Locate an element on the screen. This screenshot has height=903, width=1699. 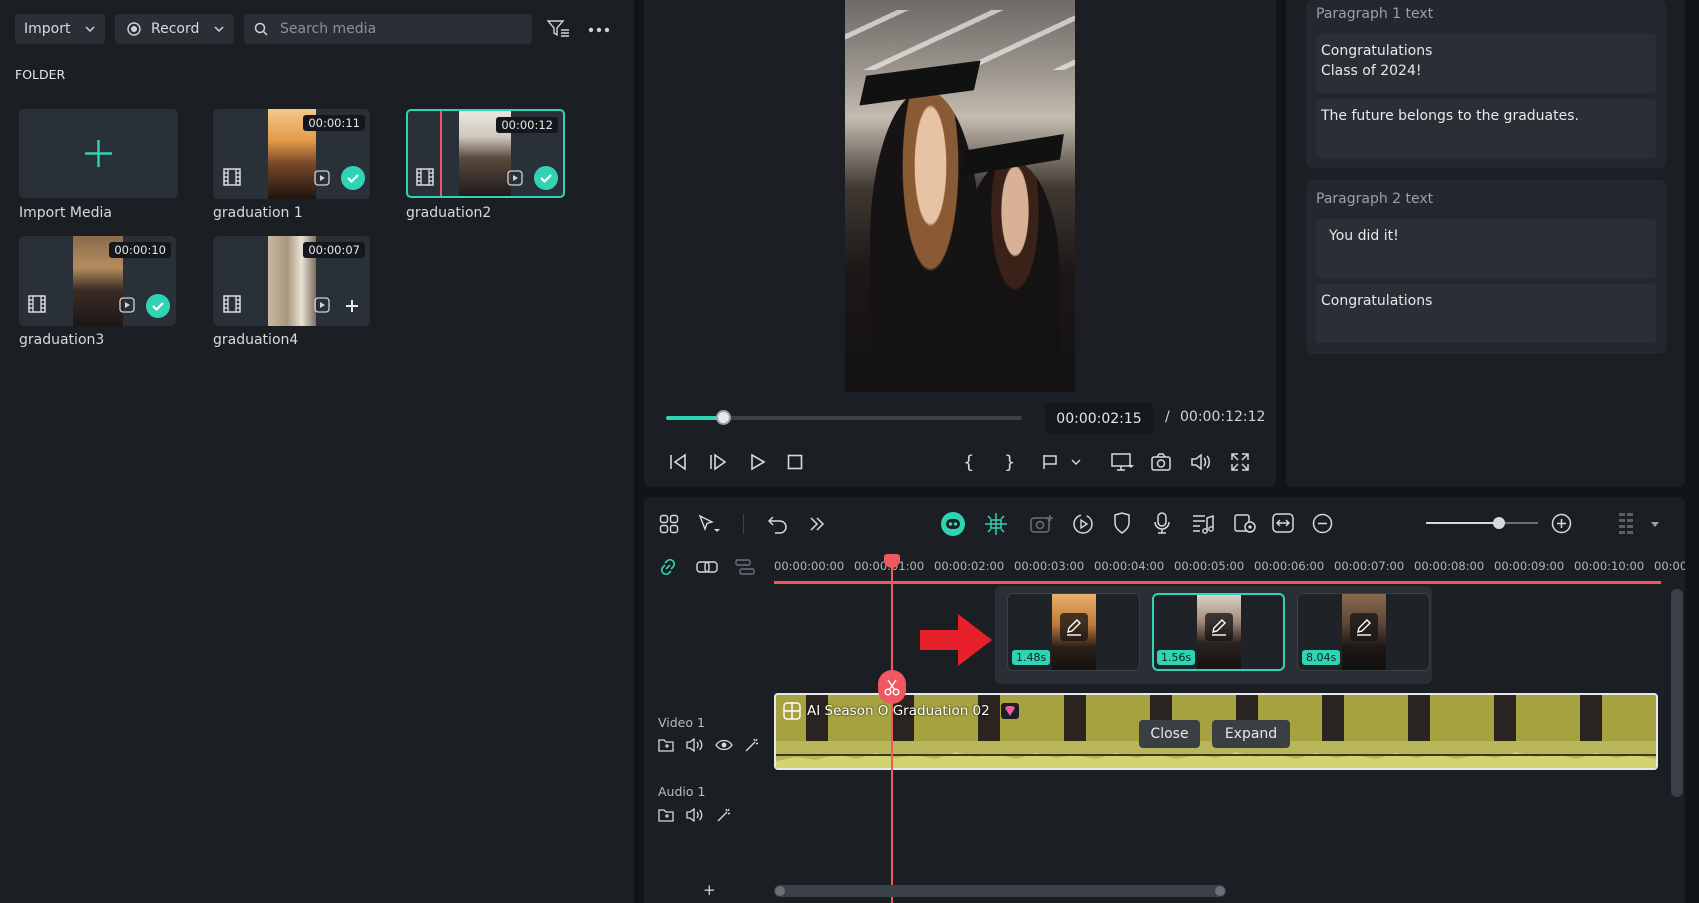
stop-icon is located at coordinates (795, 462).